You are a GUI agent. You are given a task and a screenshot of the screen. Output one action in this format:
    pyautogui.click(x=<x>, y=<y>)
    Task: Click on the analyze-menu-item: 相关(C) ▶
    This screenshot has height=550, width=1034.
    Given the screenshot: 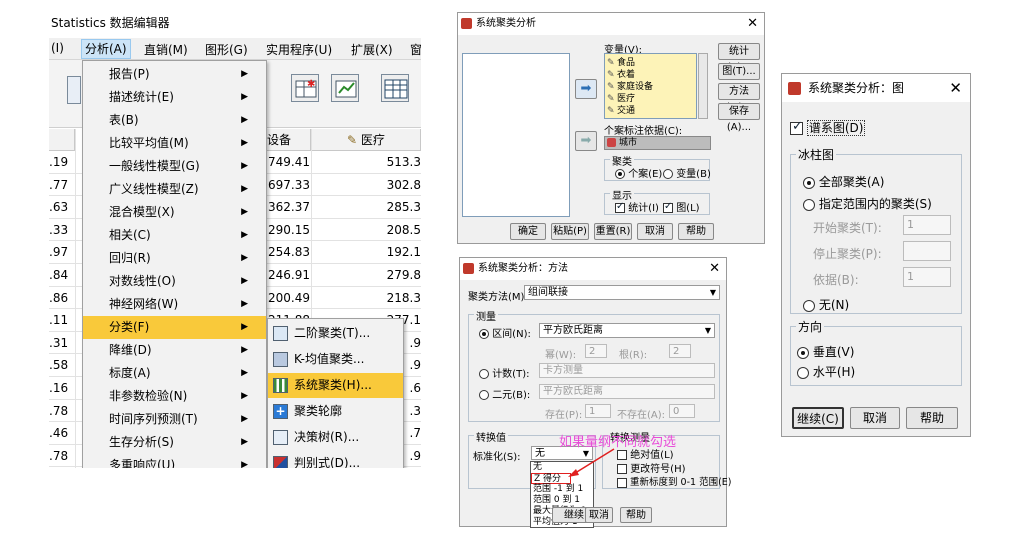 What is the action you would take?
    pyautogui.click(x=174, y=235)
    